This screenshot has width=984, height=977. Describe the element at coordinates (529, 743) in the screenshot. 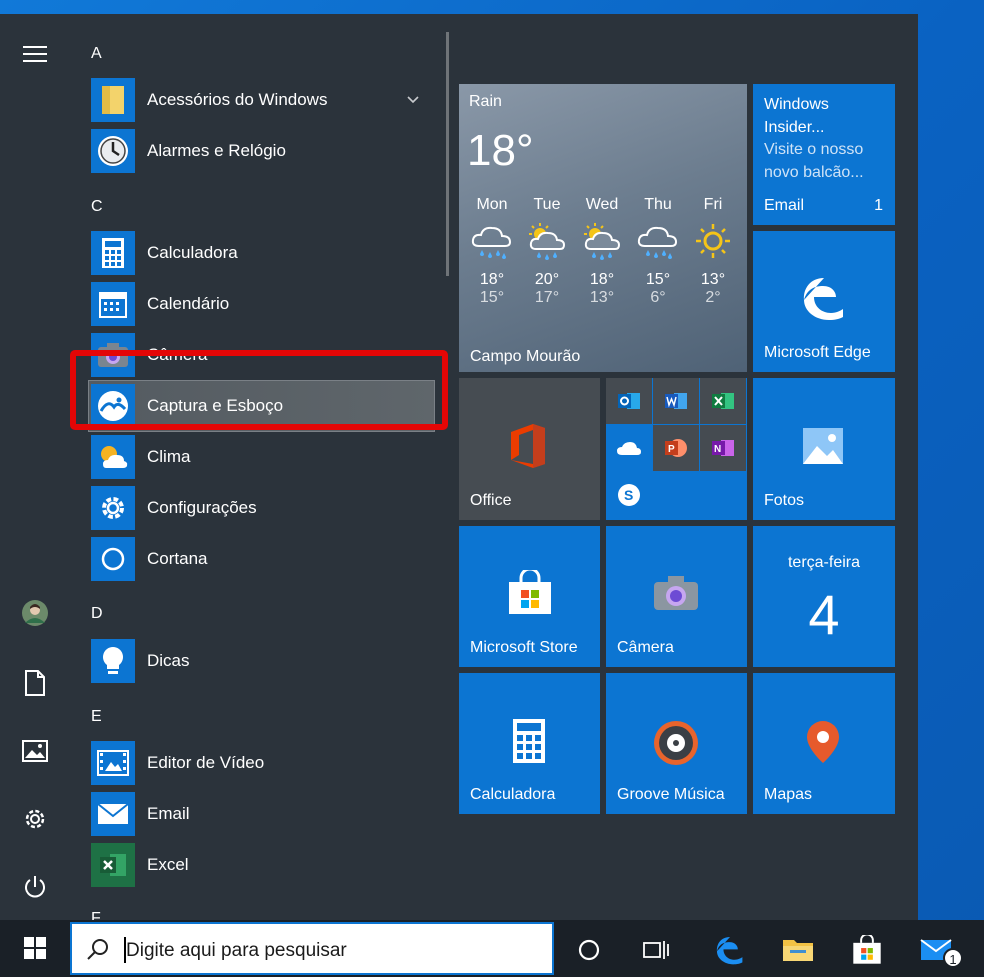

I see `tile-calculadora: Calculadora` at that location.